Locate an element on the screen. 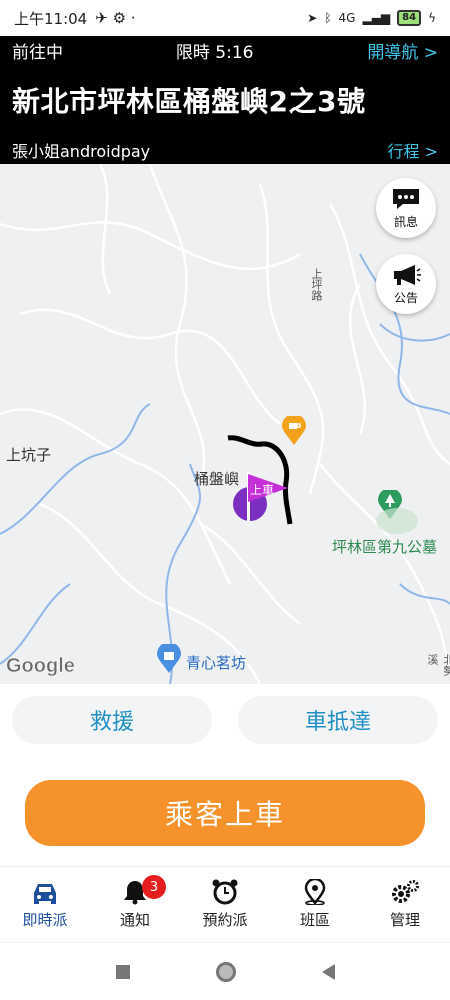 The width and height of the screenshot is (450, 1000). message-button: 訊息 is located at coordinates (406, 208).